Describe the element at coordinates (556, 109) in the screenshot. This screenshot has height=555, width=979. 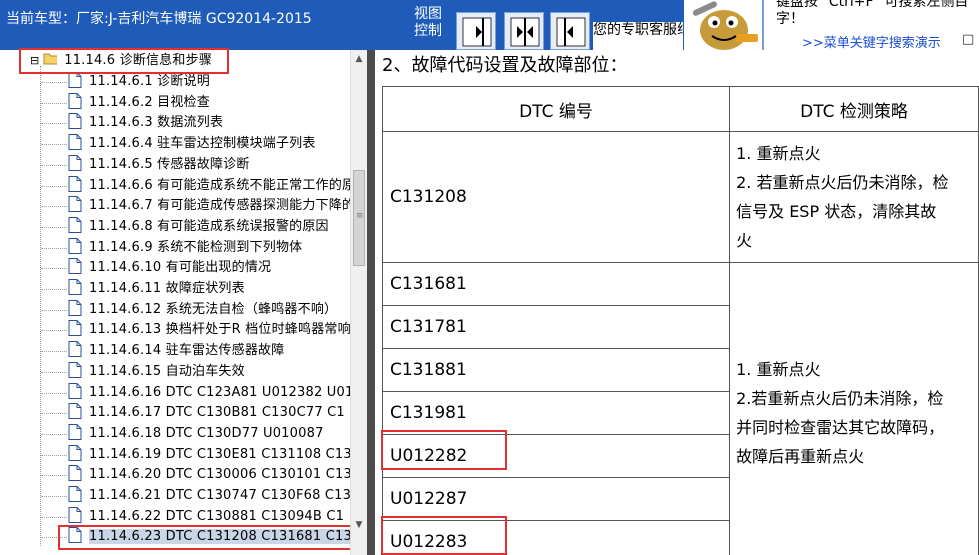
I see `column-header-dtc-code: DTC 编号` at that location.